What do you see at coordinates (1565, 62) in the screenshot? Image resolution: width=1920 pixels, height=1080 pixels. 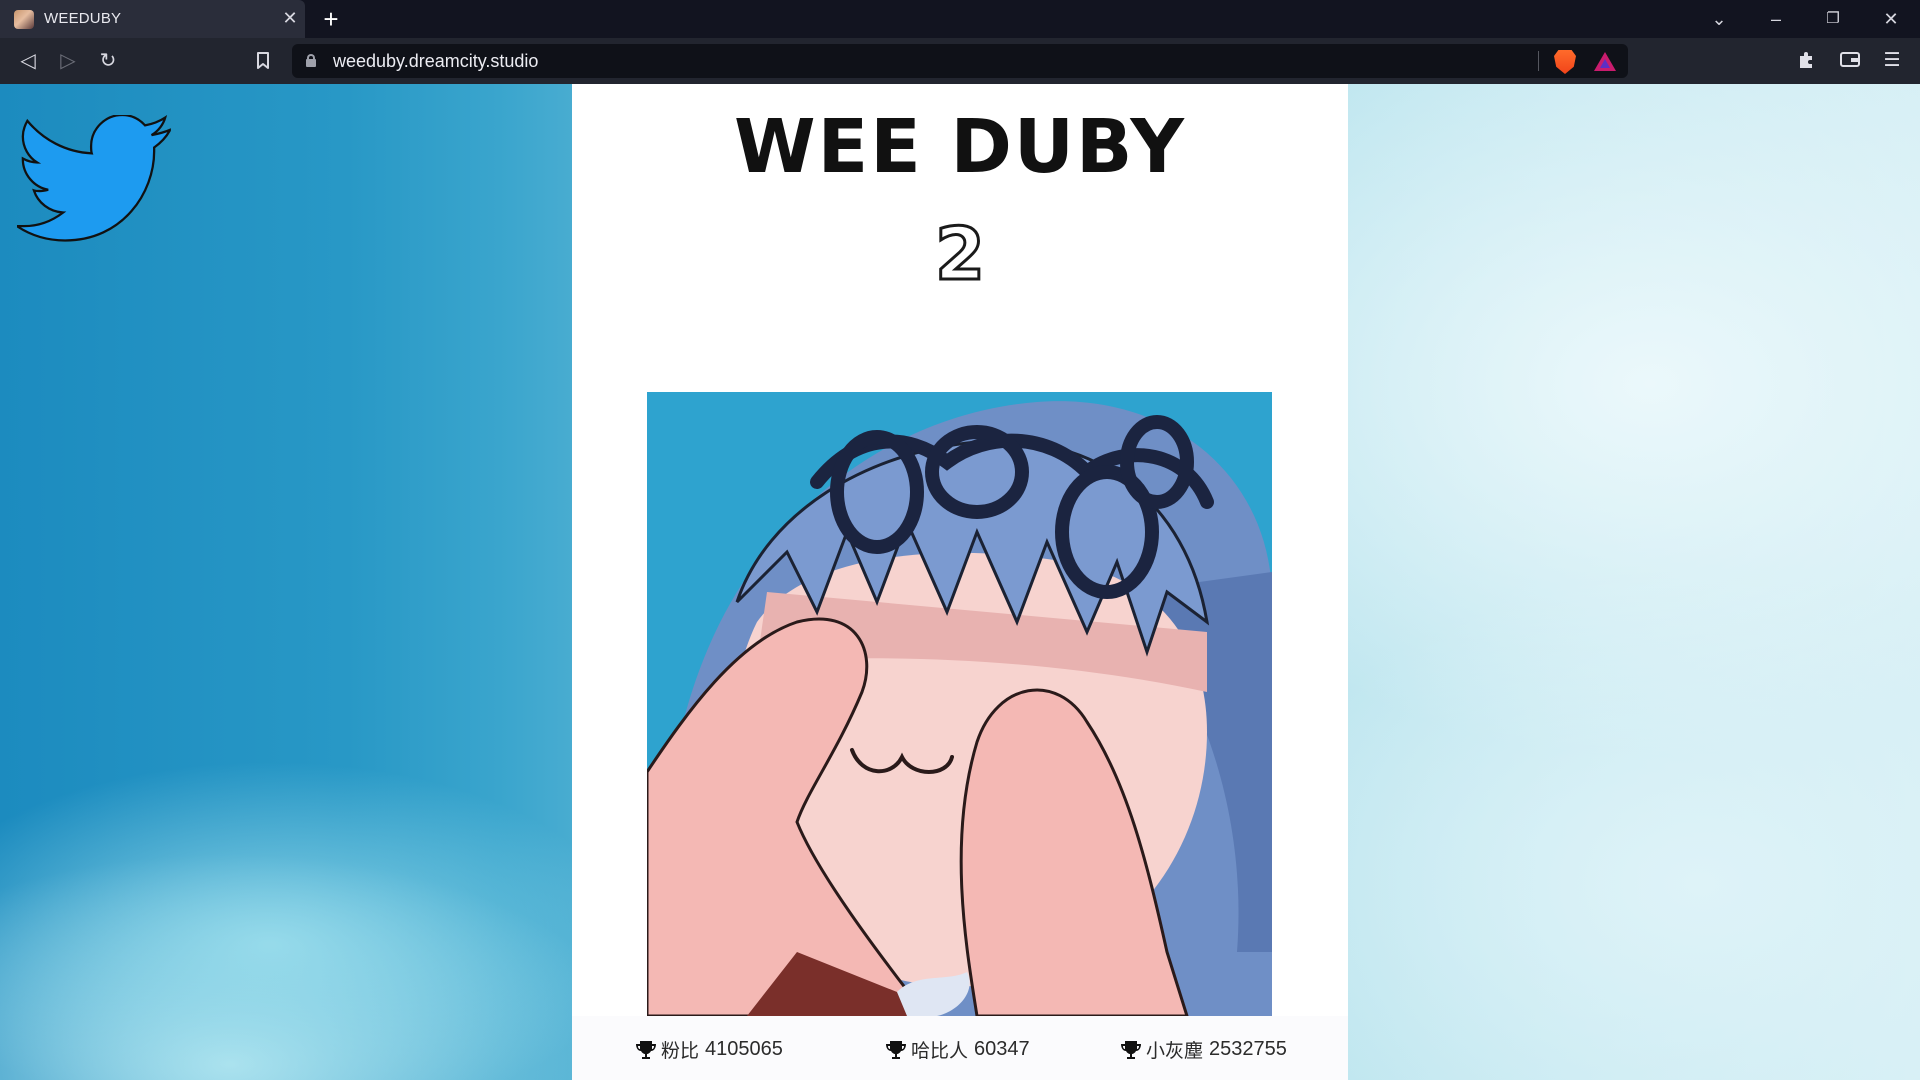 I see `brave-shields-icon` at bounding box center [1565, 62].